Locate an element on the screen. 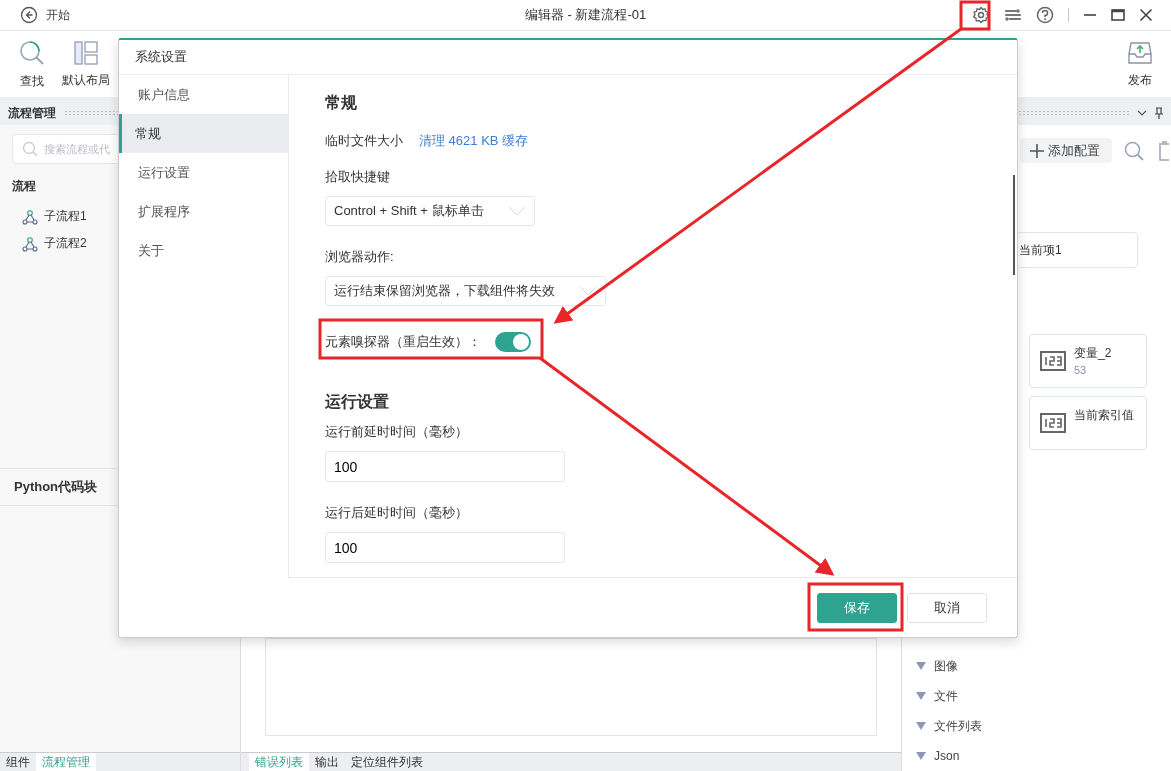 The image size is (1171, 771). setting-label: 浏览器动作: is located at coordinates (360, 257).